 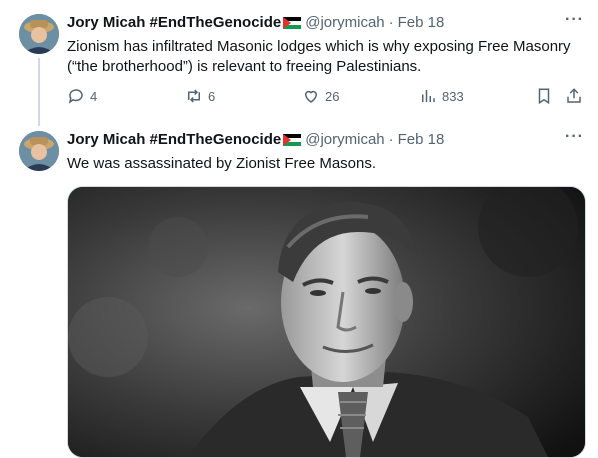 I want to click on like-count: 26, so click(x=332, y=96).